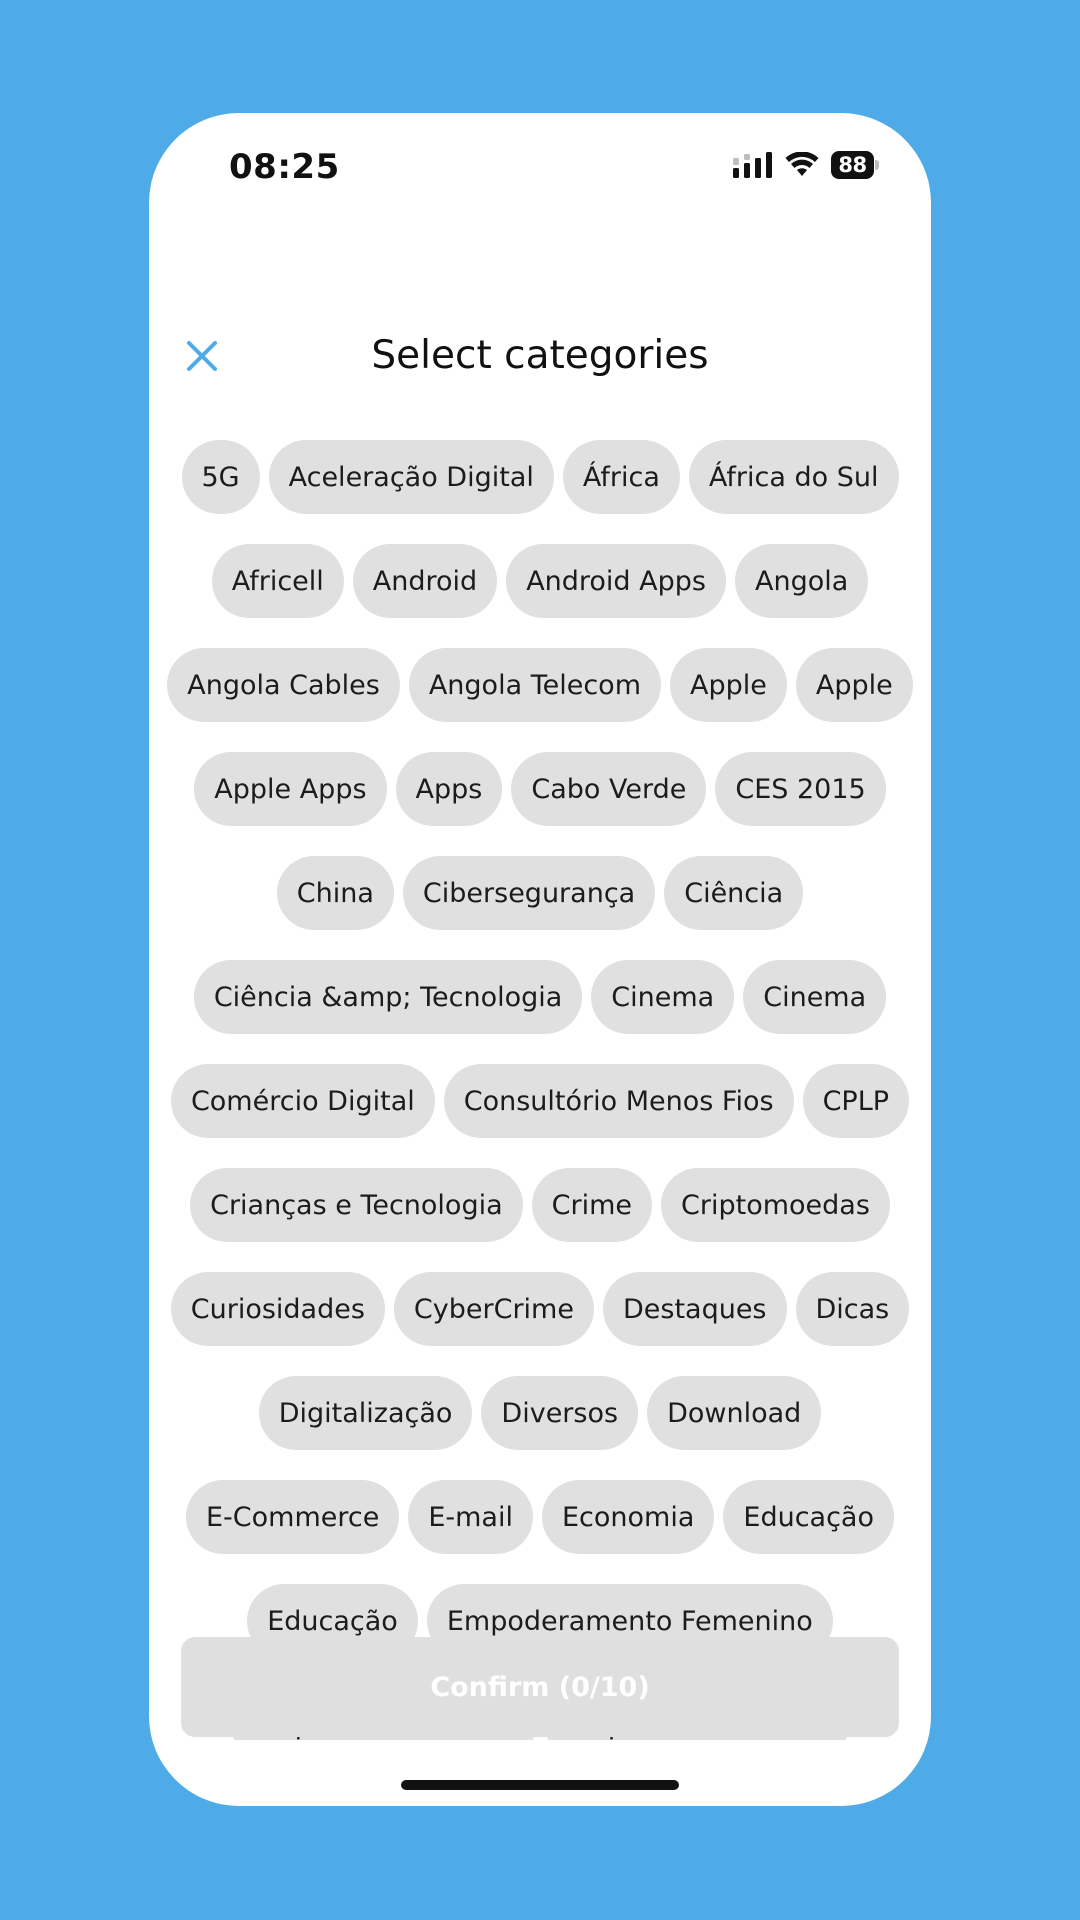  Describe the element at coordinates (277, 1309) in the screenshot. I see `category-chip: Curiosidades` at that location.